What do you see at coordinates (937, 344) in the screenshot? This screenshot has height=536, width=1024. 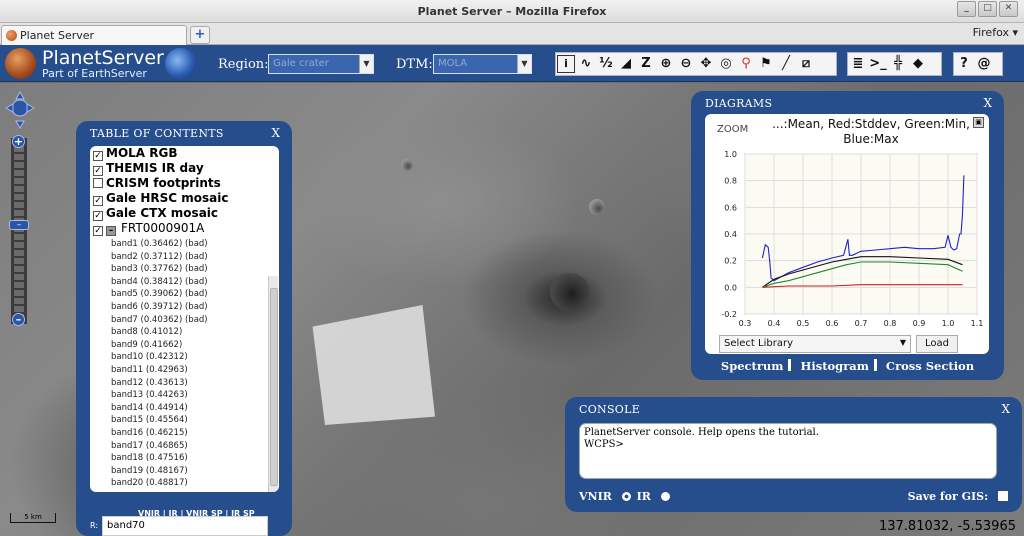 I see `load-button: Load` at bounding box center [937, 344].